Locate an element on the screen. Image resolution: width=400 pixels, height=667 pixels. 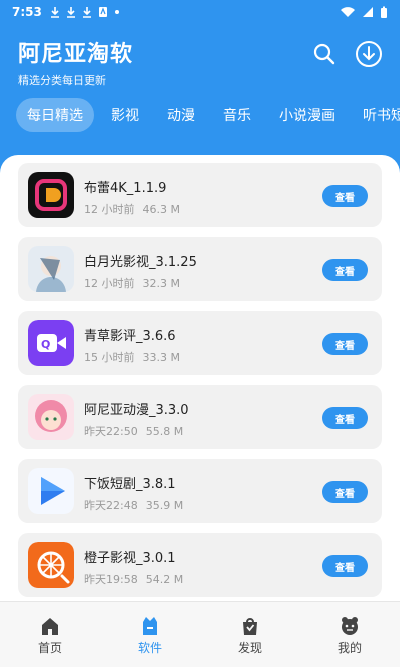
tab-video: 影视 is located at coordinates (125, 115).